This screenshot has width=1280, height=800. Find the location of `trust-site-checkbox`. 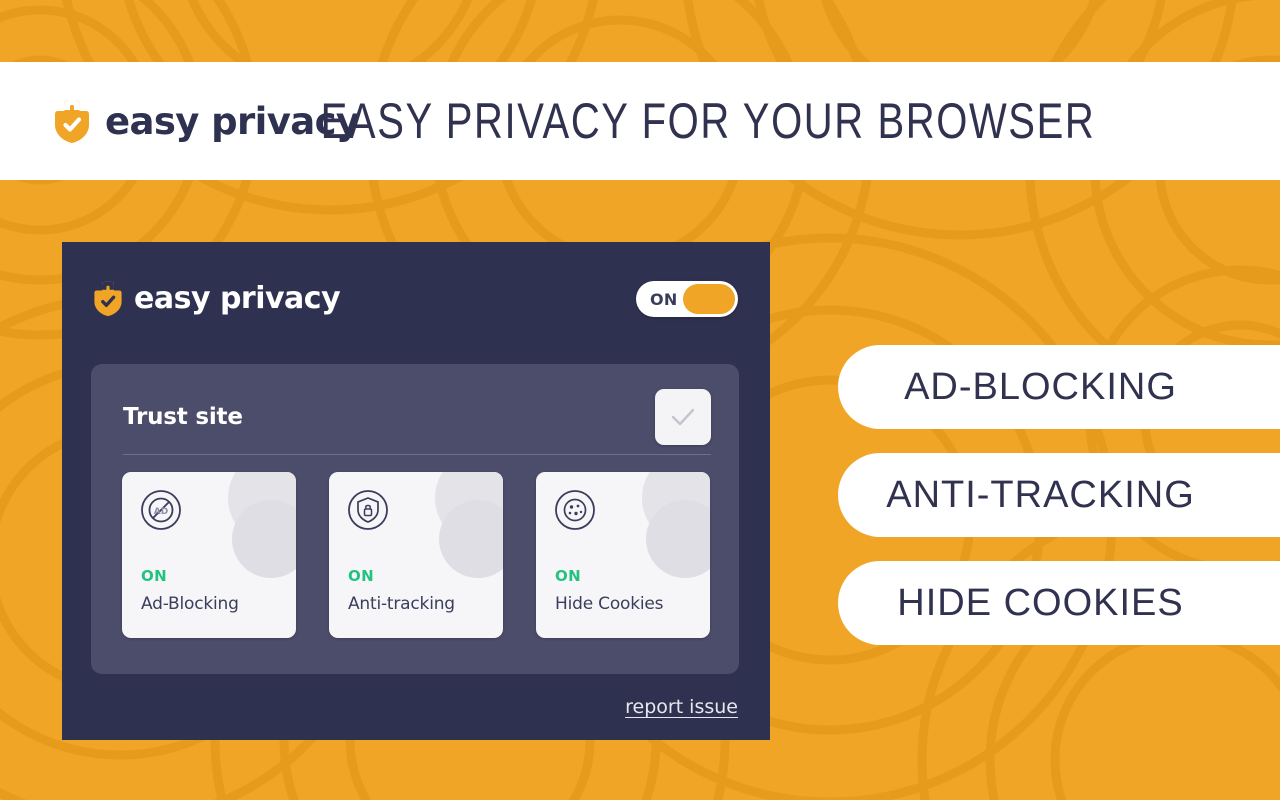

trust-site-checkbox is located at coordinates (683, 417).